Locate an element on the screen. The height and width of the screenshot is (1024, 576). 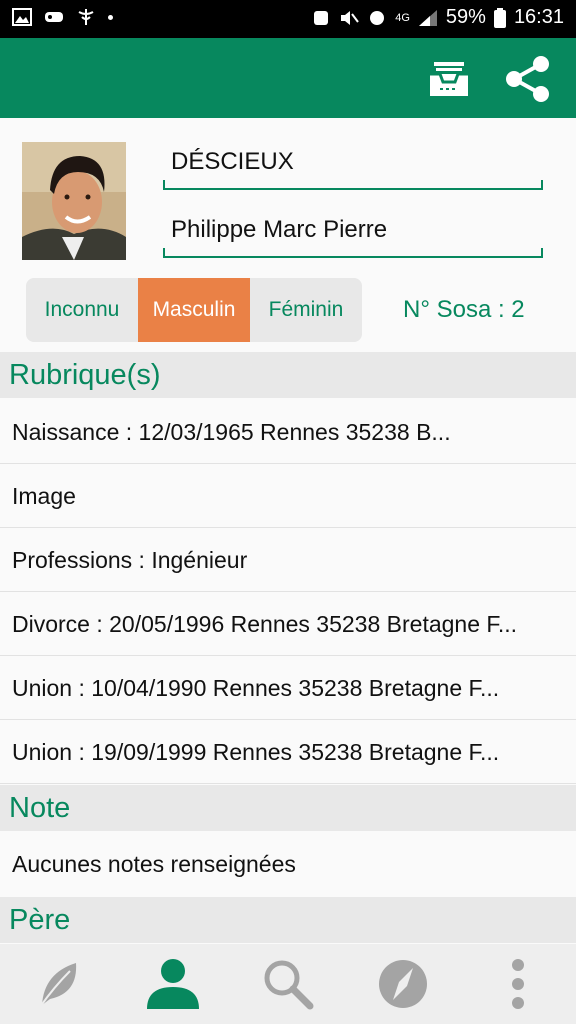
compass-icon is located at coordinates (403, 984).